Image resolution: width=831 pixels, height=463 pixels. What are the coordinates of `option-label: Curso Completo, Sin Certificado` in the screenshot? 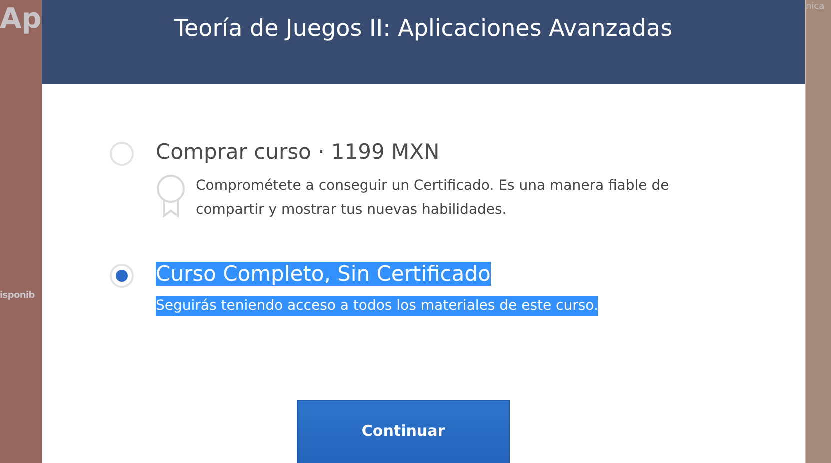 It's located at (323, 274).